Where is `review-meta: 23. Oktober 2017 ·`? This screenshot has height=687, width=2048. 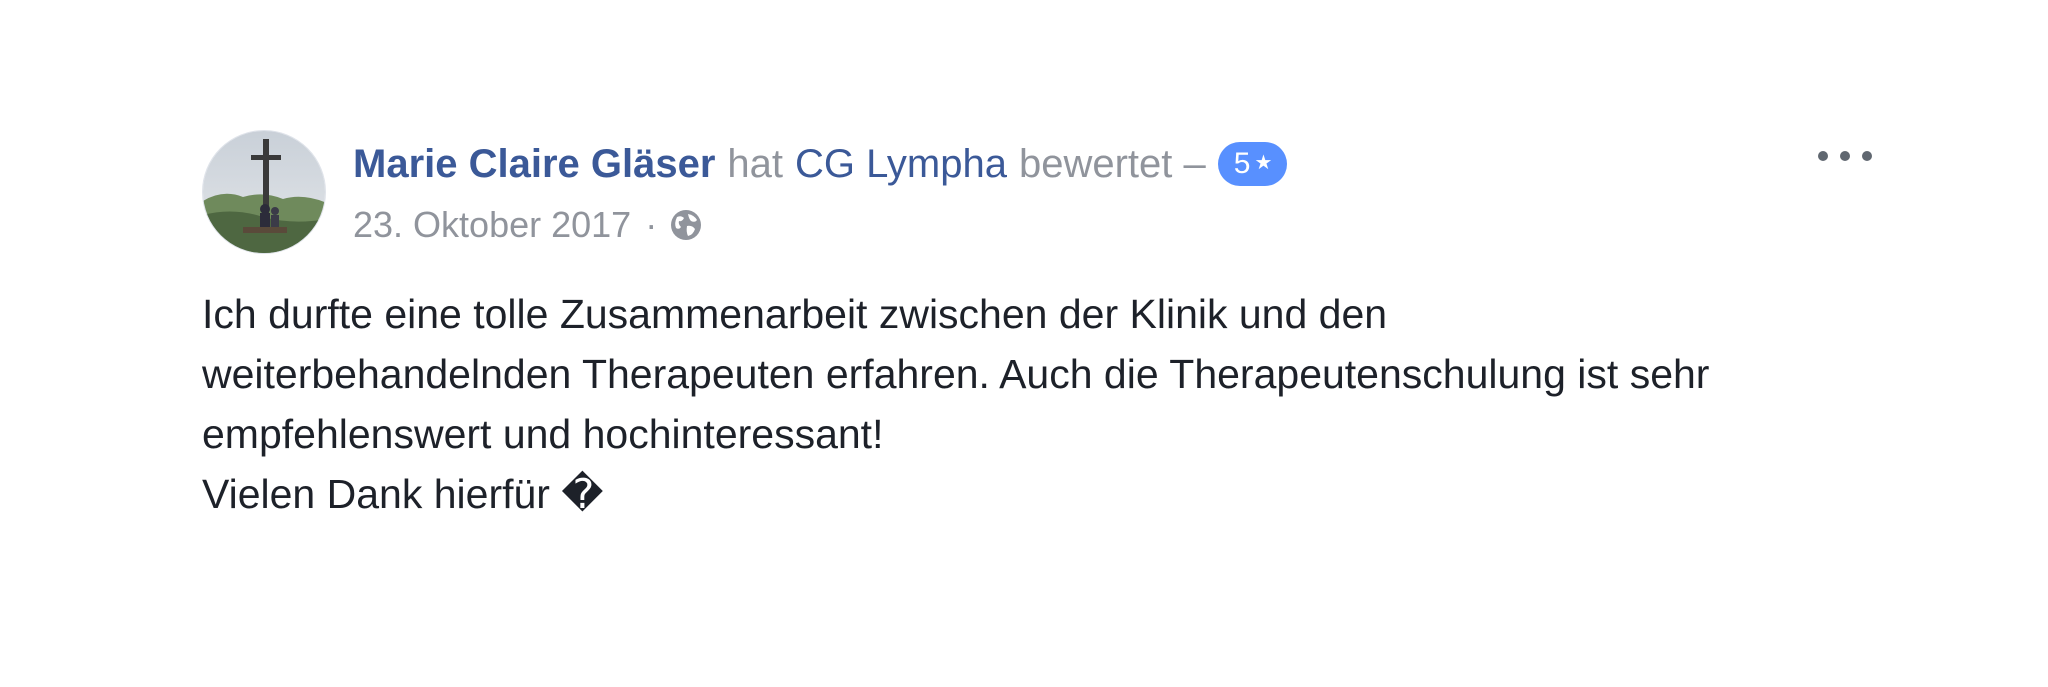 review-meta: 23. Oktober 2017 · is located at coordinates (528, 225).